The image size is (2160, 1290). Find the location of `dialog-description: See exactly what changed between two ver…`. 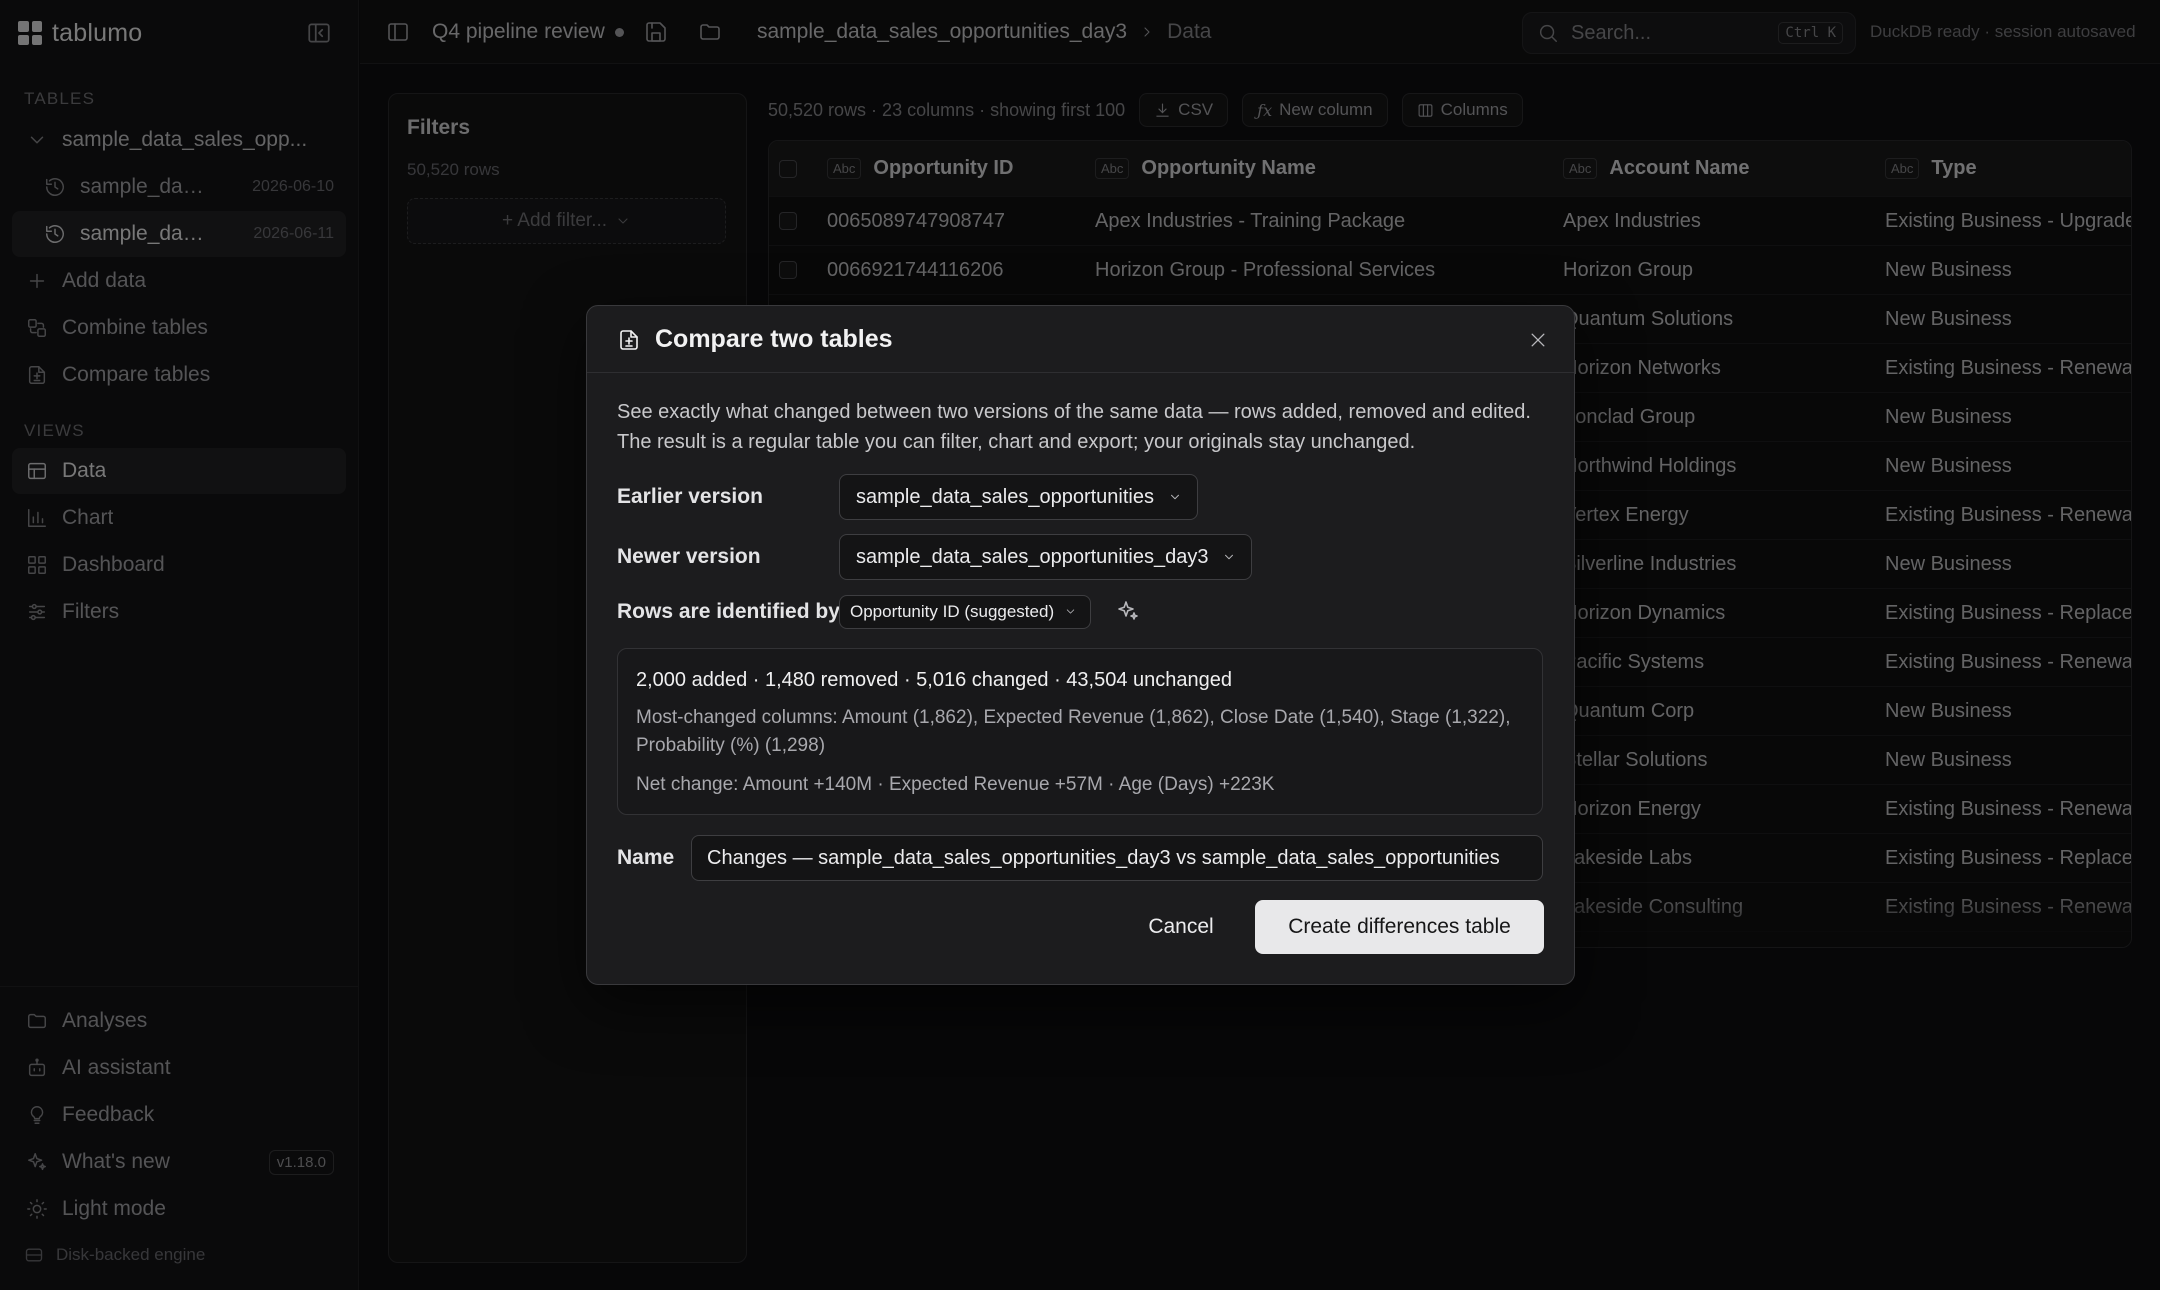

dialog-description: See exactly what changed between two ver… is located at coordinates (1074, 427).